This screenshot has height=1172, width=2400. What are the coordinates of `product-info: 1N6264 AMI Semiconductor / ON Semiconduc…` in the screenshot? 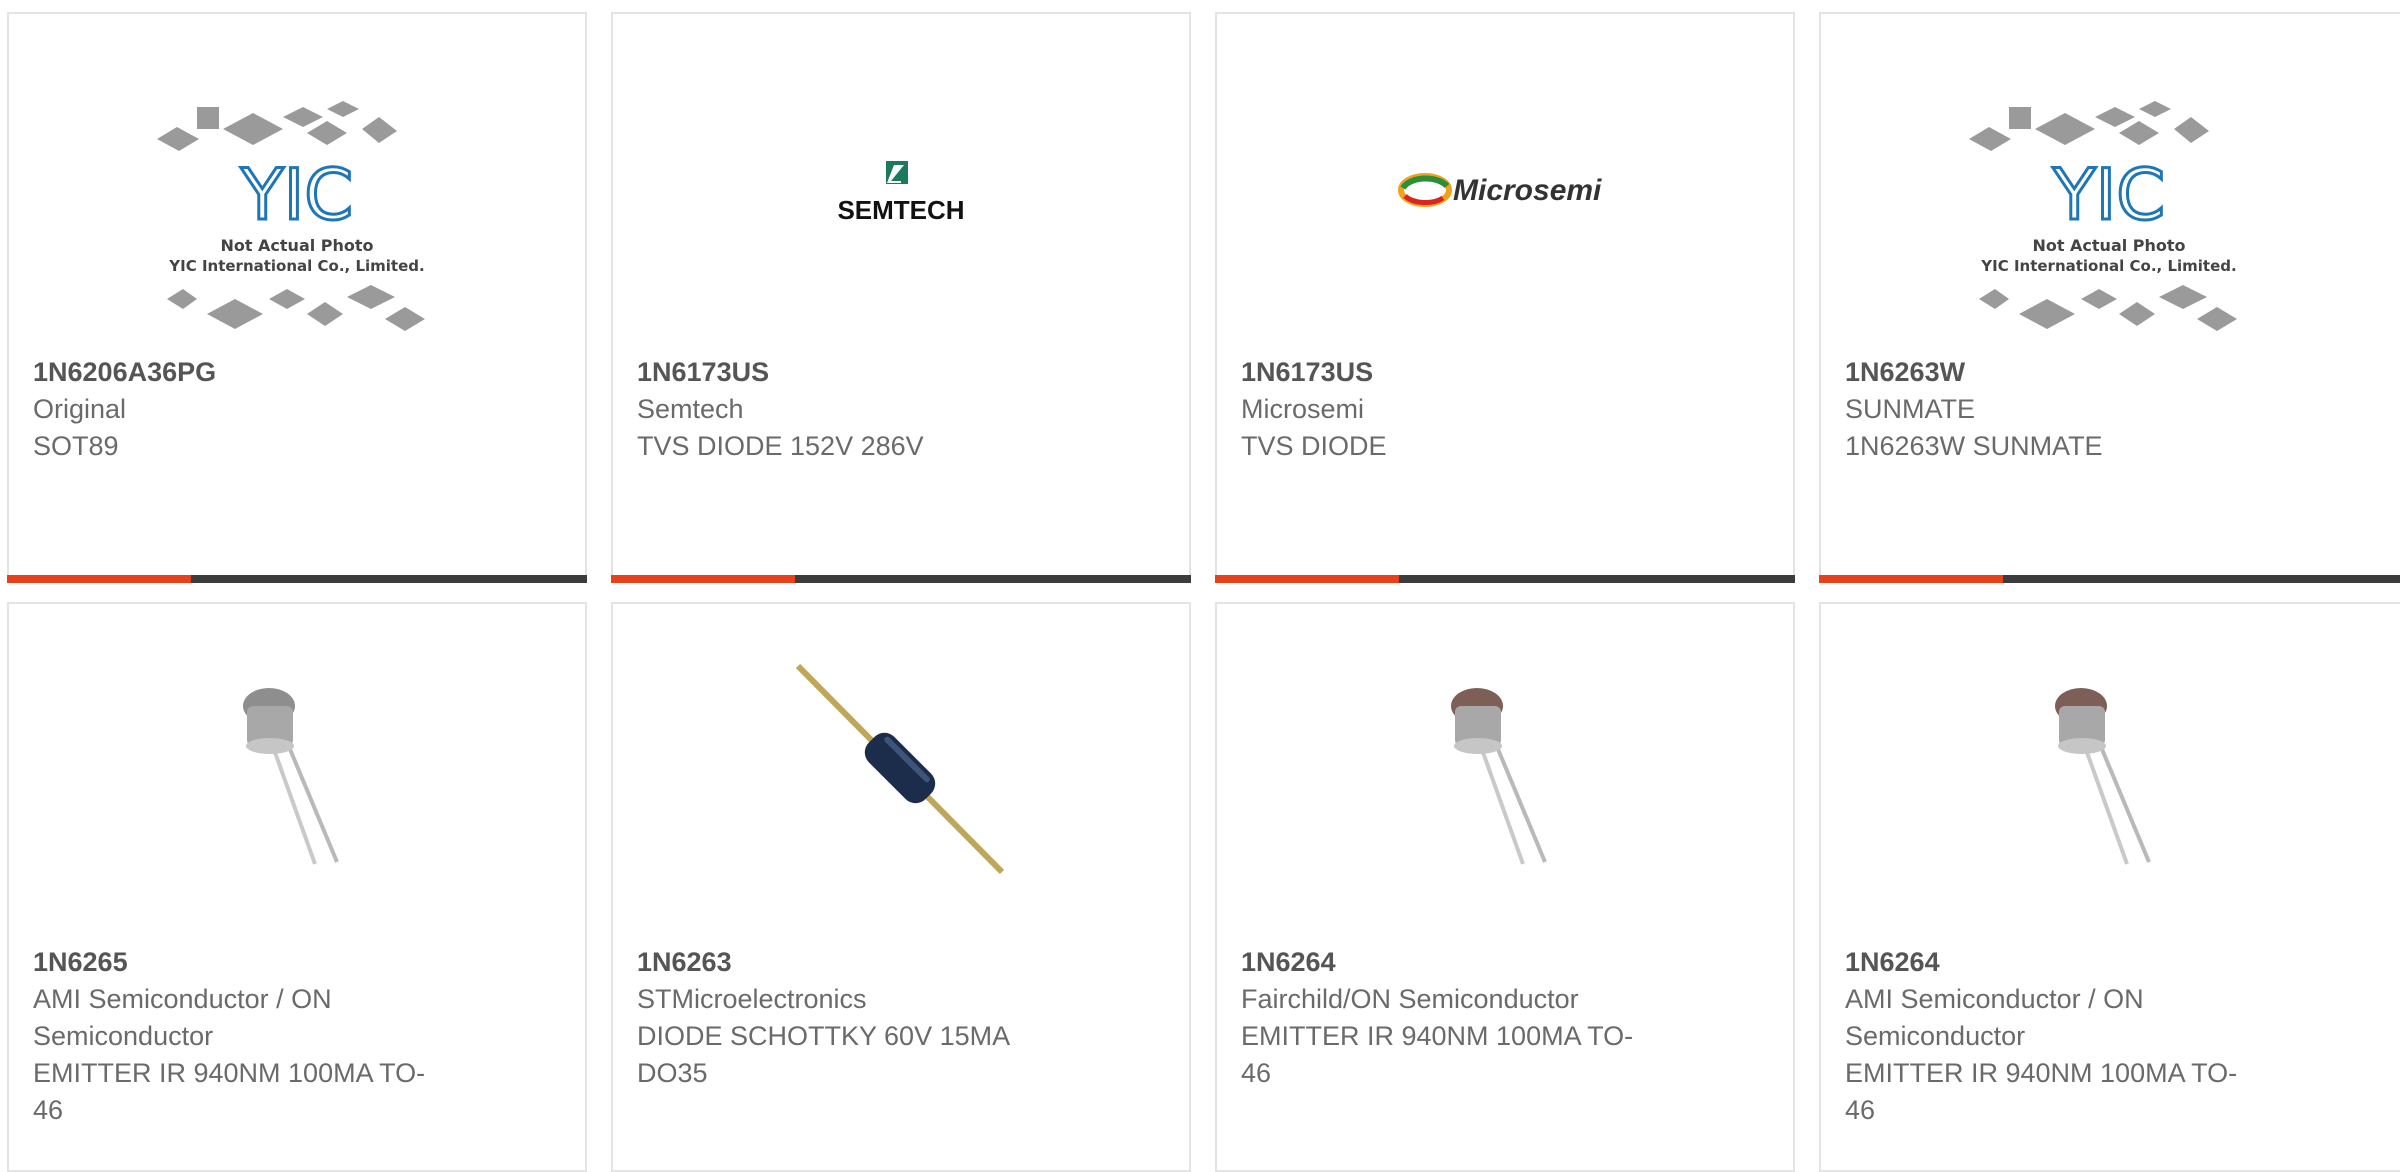 It's located at (2077, 1036).